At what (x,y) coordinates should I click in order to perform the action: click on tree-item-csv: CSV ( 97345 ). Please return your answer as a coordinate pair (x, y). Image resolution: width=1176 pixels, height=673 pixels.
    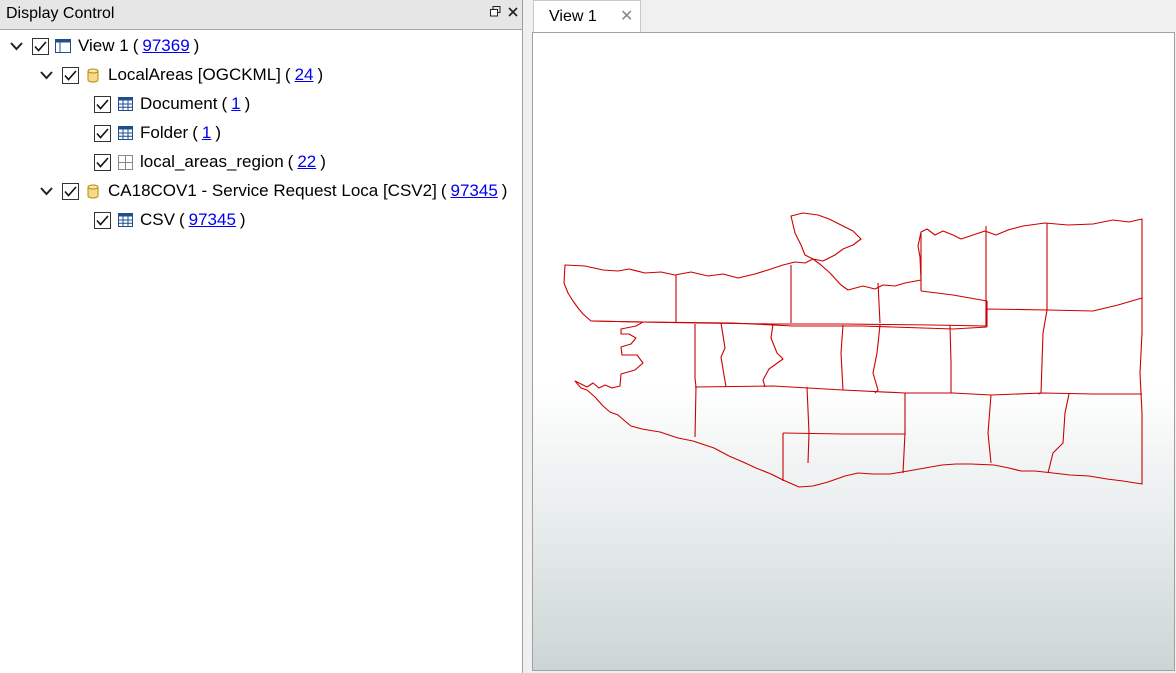
    Looking at the image, I should click on (170, 220).